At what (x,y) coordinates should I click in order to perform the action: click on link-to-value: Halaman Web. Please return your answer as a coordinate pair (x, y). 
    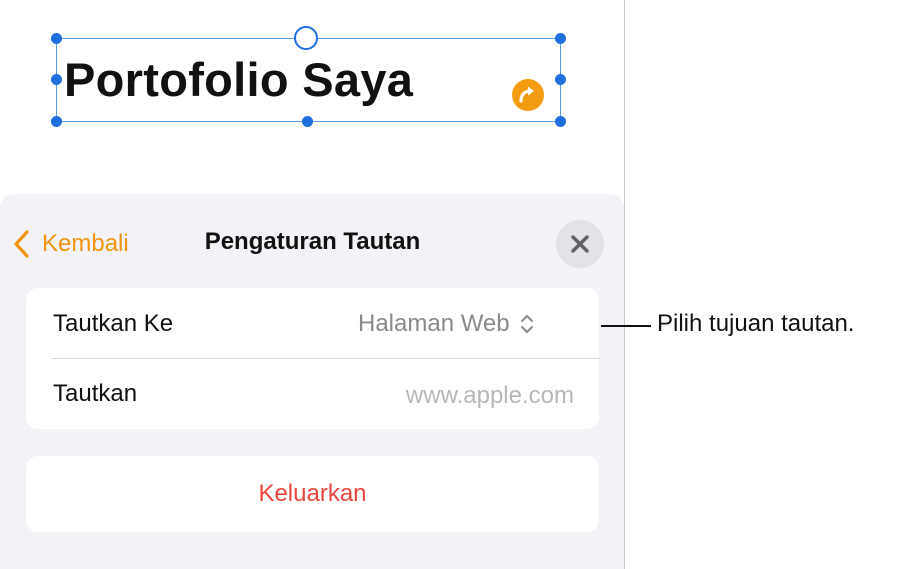
    Looking at the image, I should click on (434, 323).